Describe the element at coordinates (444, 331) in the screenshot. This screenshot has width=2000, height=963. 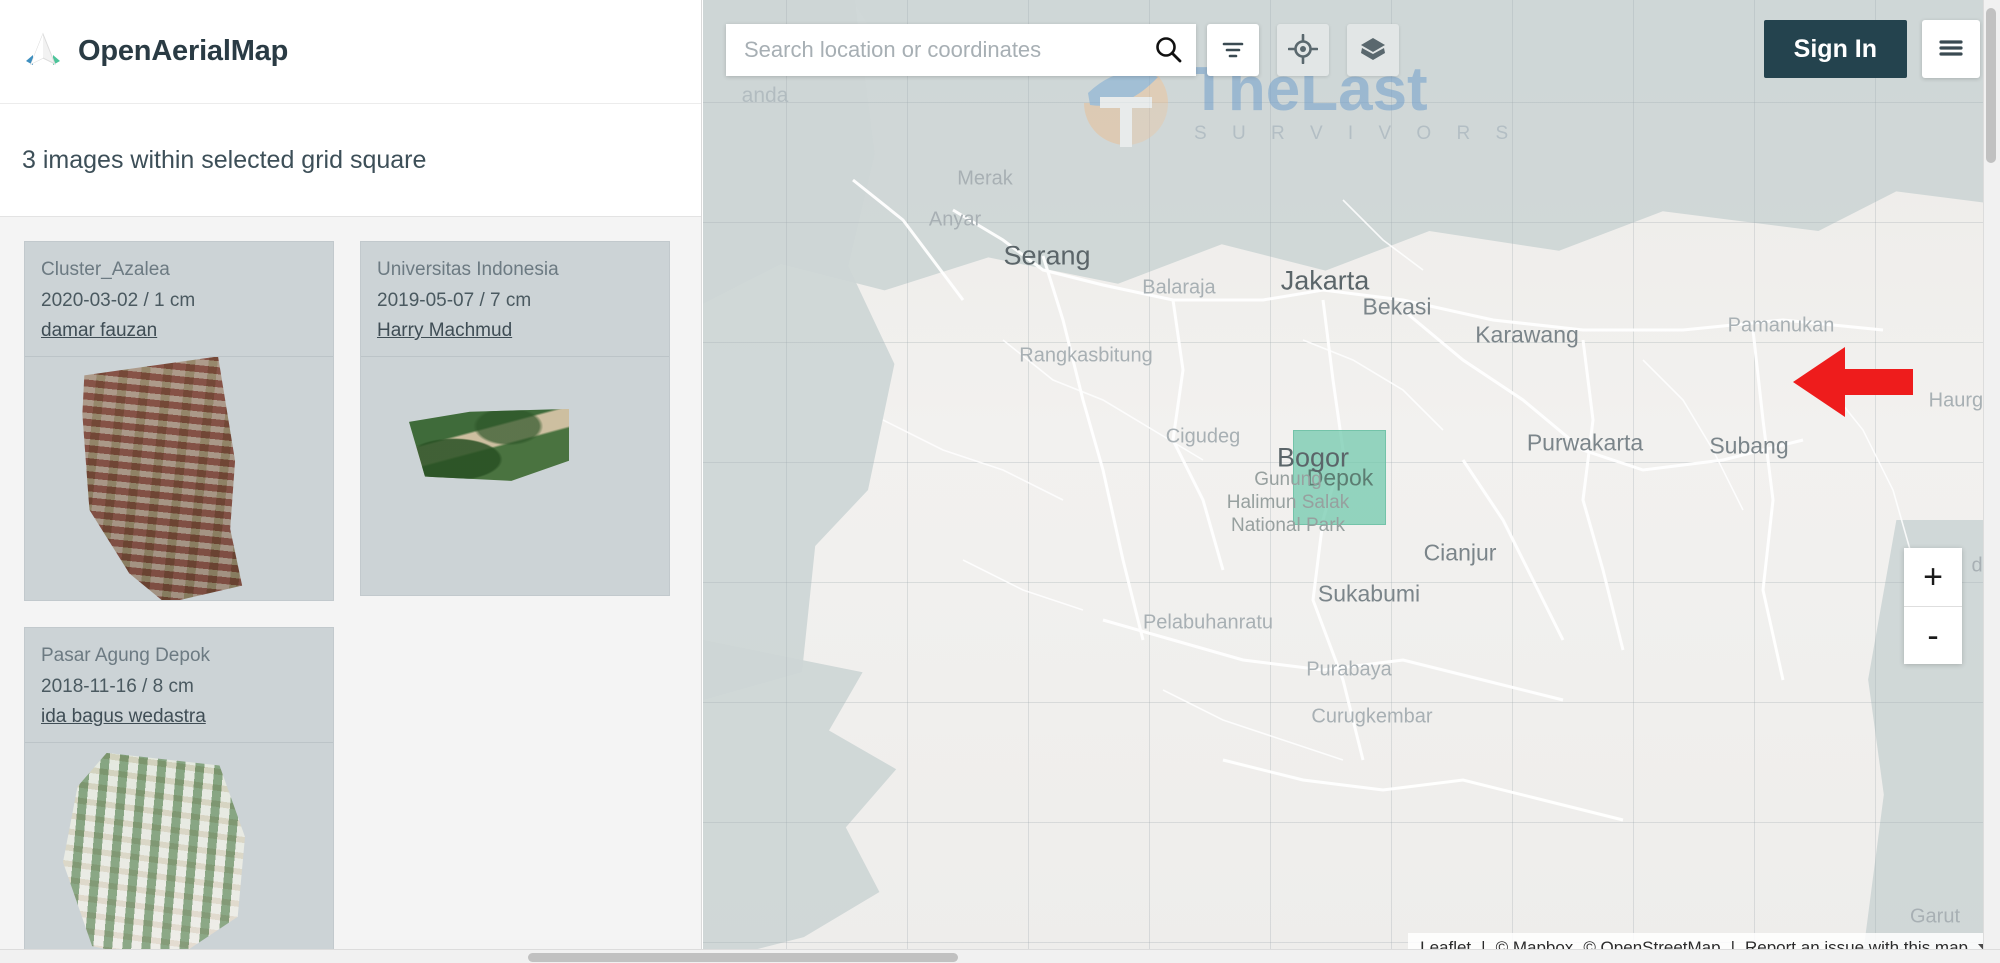
I see `image-card-user-link: Harry Machmud` at that location.